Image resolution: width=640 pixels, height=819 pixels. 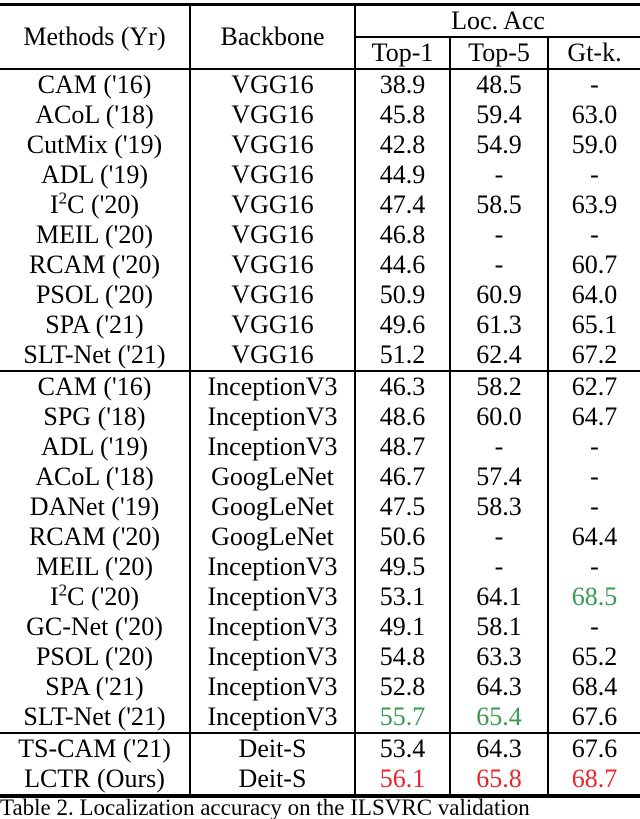 What do you see at coordinates (402, 325) in the screenshot?
I see `cell-top1: 49.6` at bounding box center [402, 325].